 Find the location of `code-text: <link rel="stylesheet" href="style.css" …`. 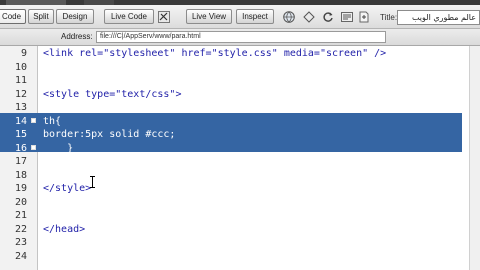

code-text: <link rel="stylesheet" href="style.css" … is located at coordinates (215, 53).